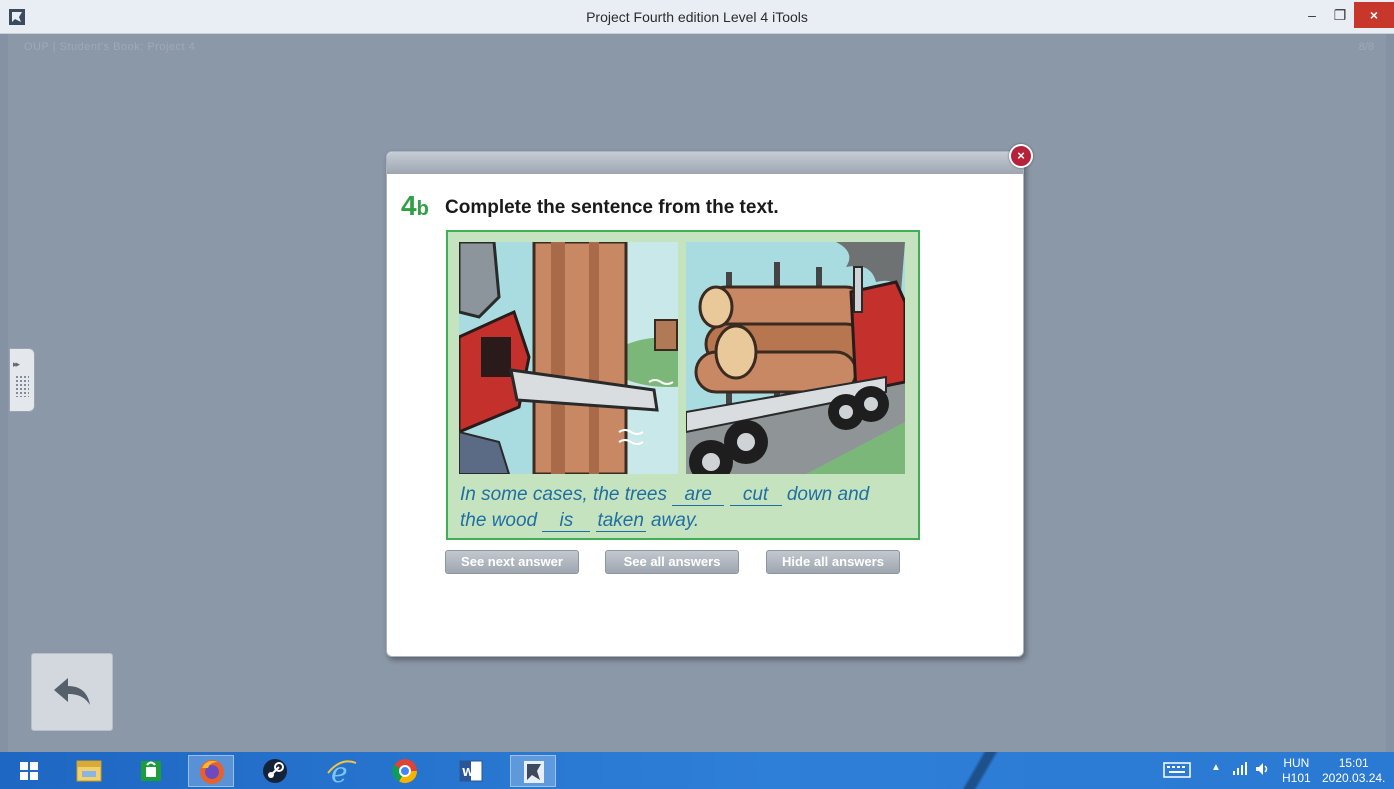 The width and height of the screenshot is (1394, 789). What do you see at coordinates (151, 771) in the screenshot?
I see `store-icon` at bounding box center [151, 771].